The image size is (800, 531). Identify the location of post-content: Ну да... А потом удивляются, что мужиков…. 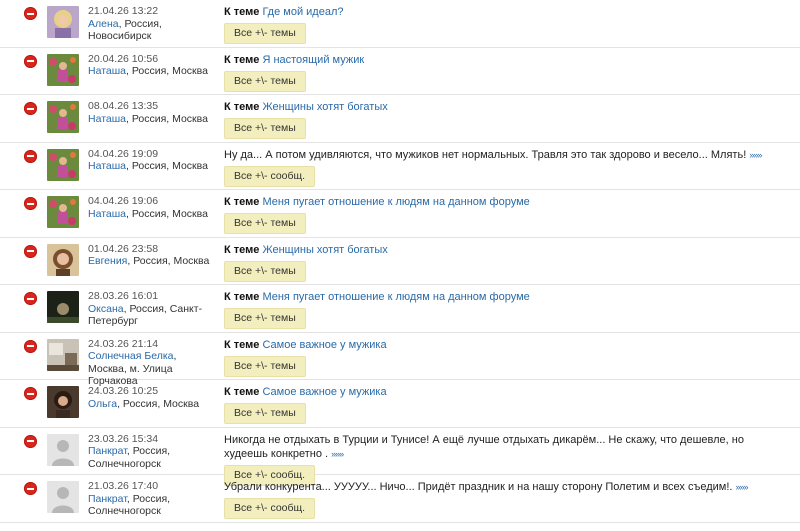
(507, 167).